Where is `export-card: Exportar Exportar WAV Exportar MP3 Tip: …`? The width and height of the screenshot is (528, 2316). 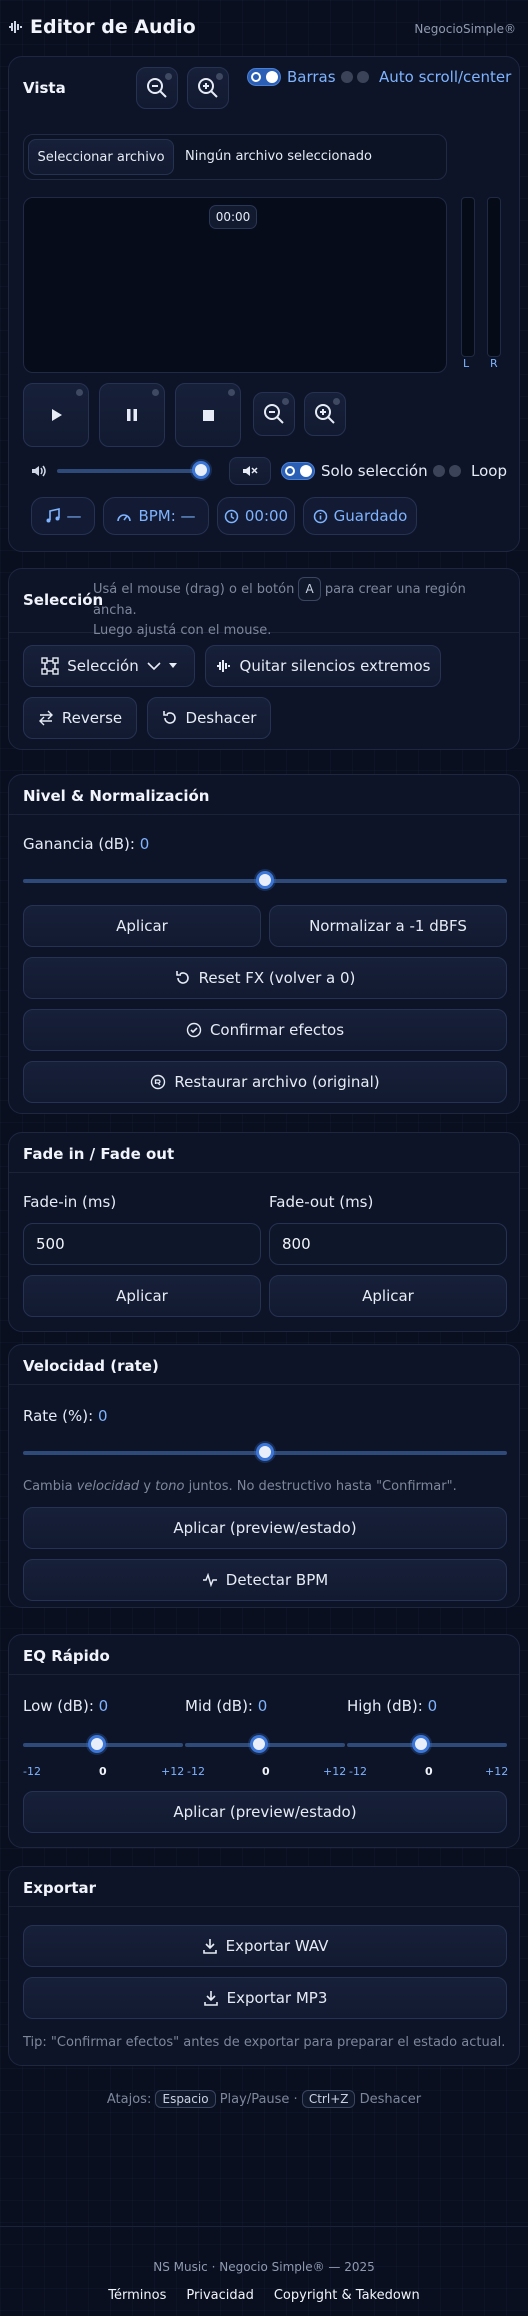 export-card: Exportar Exportar WAV Exportar MP3 Tip: … is located at coordinates (264, 1966).